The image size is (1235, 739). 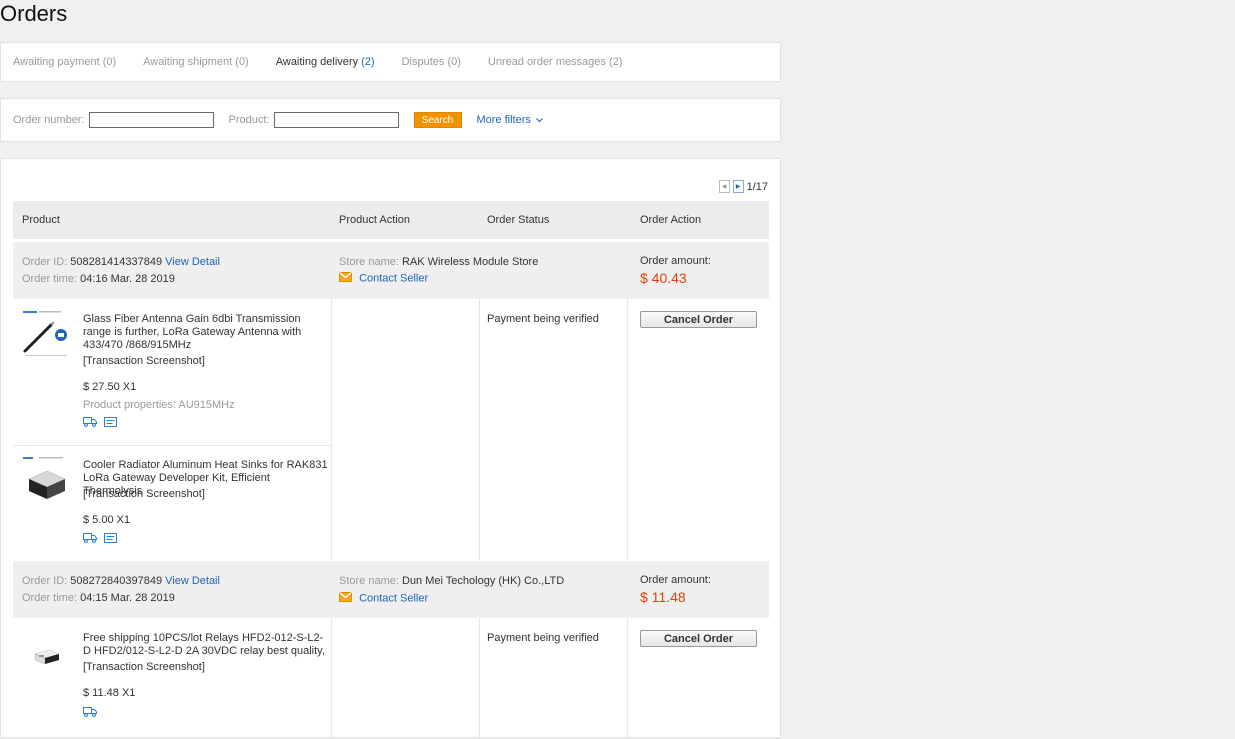 I want to click on order-id-line: Order ID: 508272840397849 View Detail, so click(x=121, y=581).